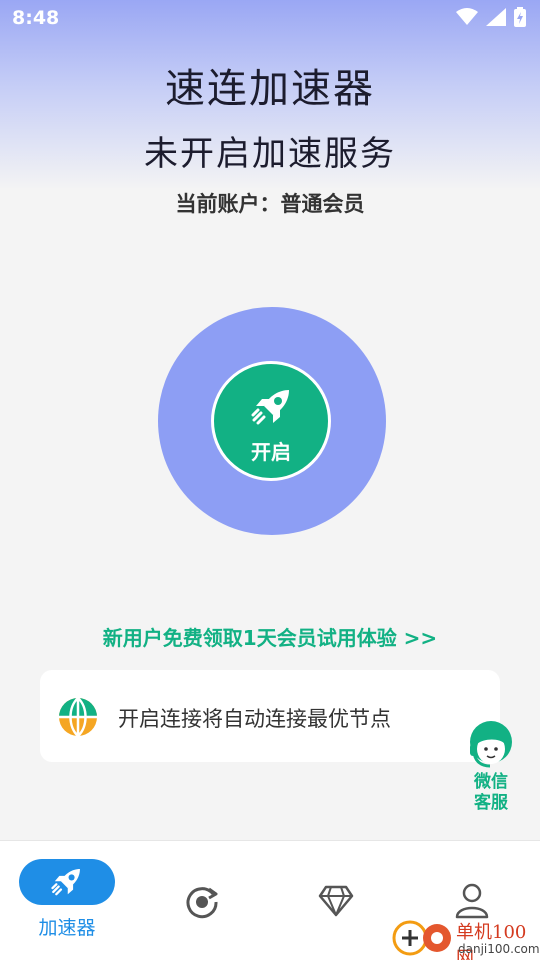 This screenshot has height=960, width=540. I want to click on account-label: 当前账户：, so click(228, 204).